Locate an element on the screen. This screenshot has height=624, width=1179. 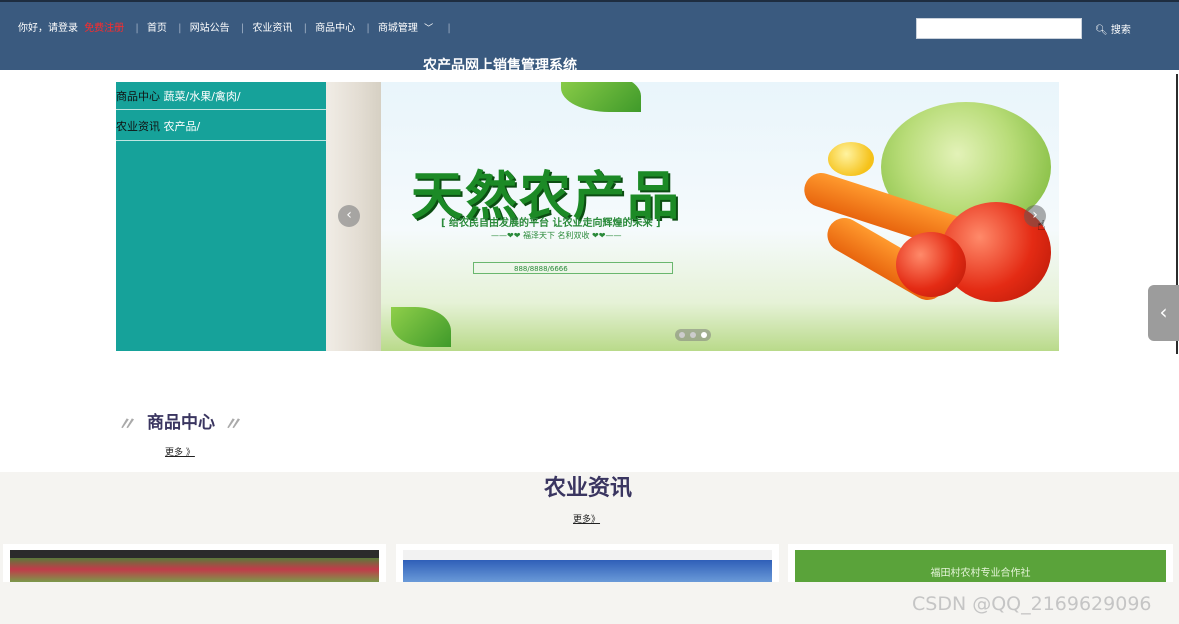
search-button: 🔍︎ 搜索 is located at coordinates (1113, 28).